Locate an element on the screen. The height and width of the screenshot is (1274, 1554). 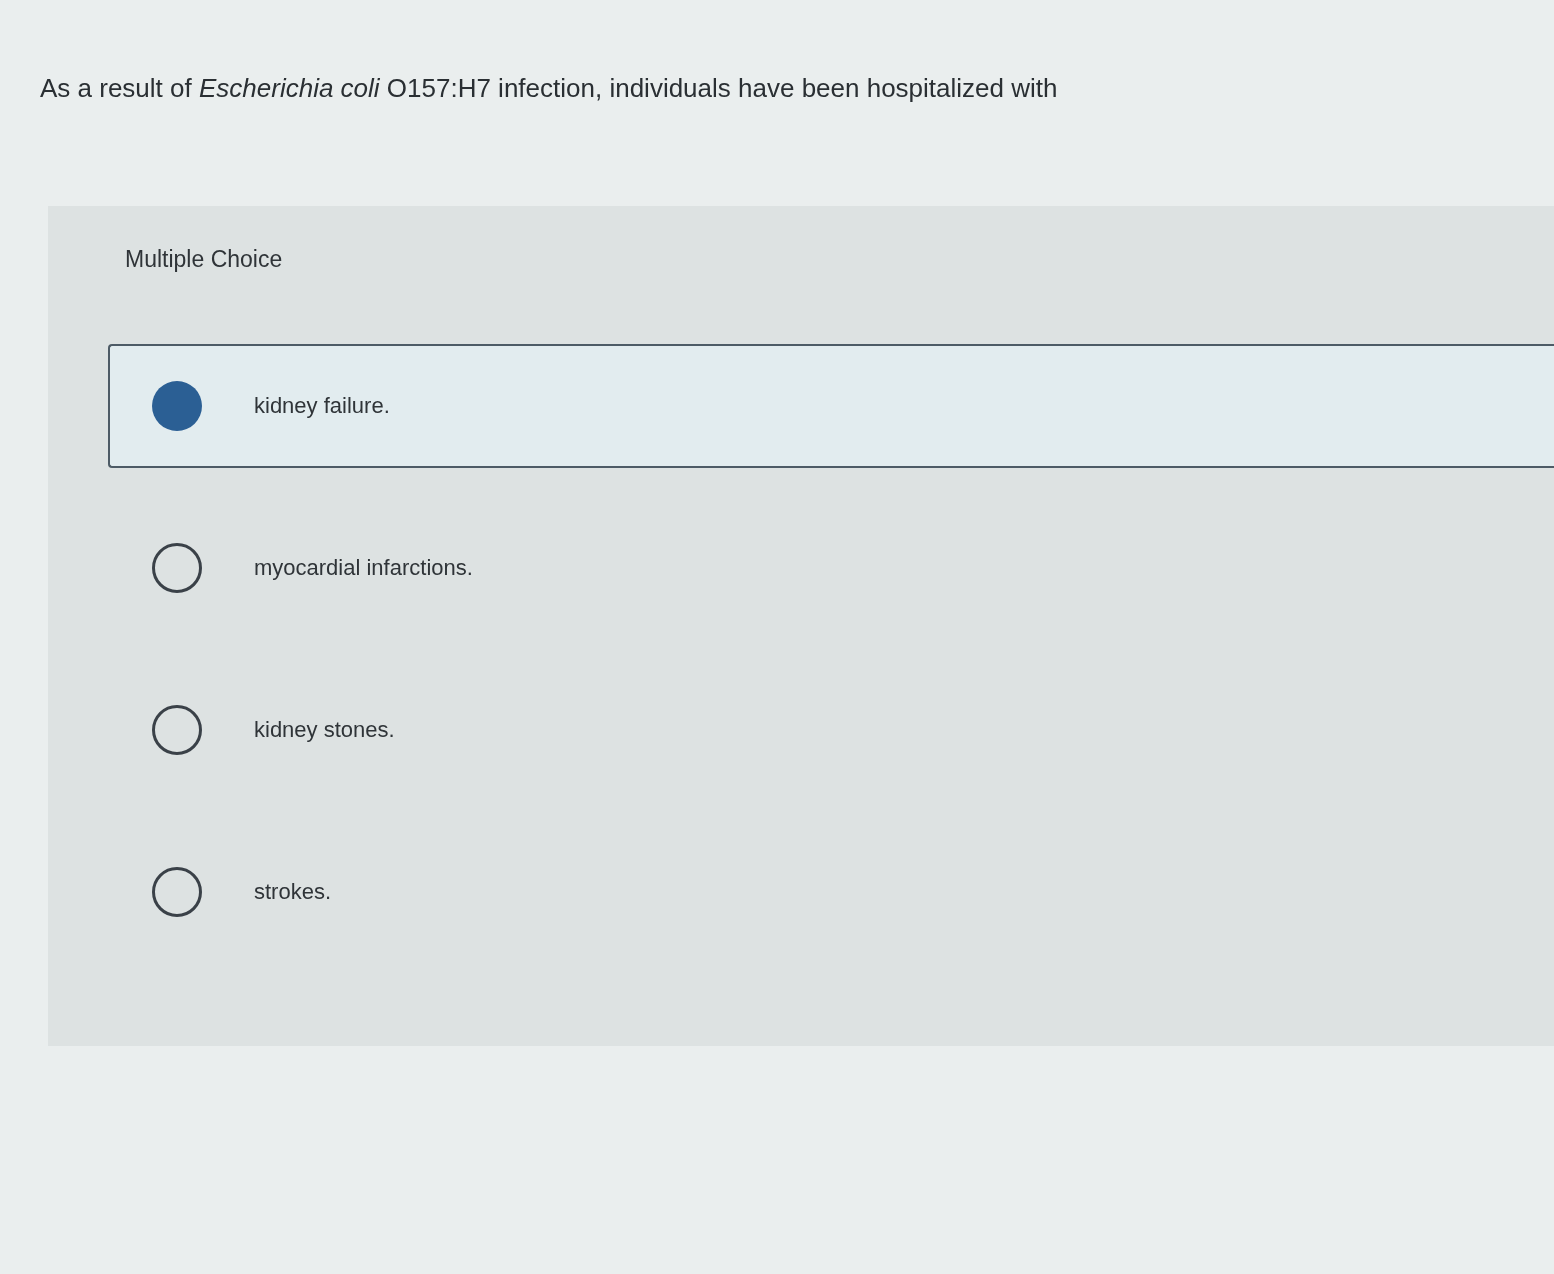
answer-option: myocardial infarctions. is located at coordinates (312, 568).